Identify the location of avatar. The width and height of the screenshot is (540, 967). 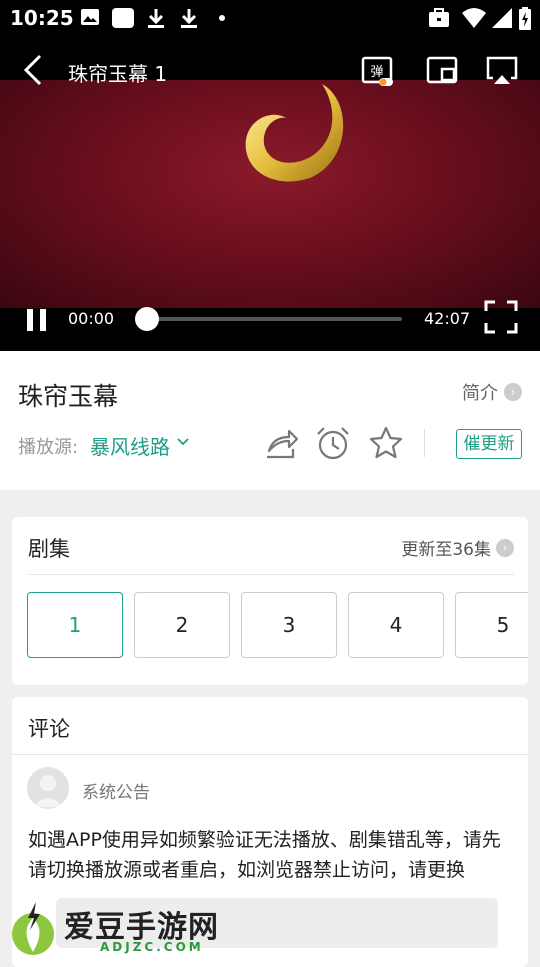
(48, 788).